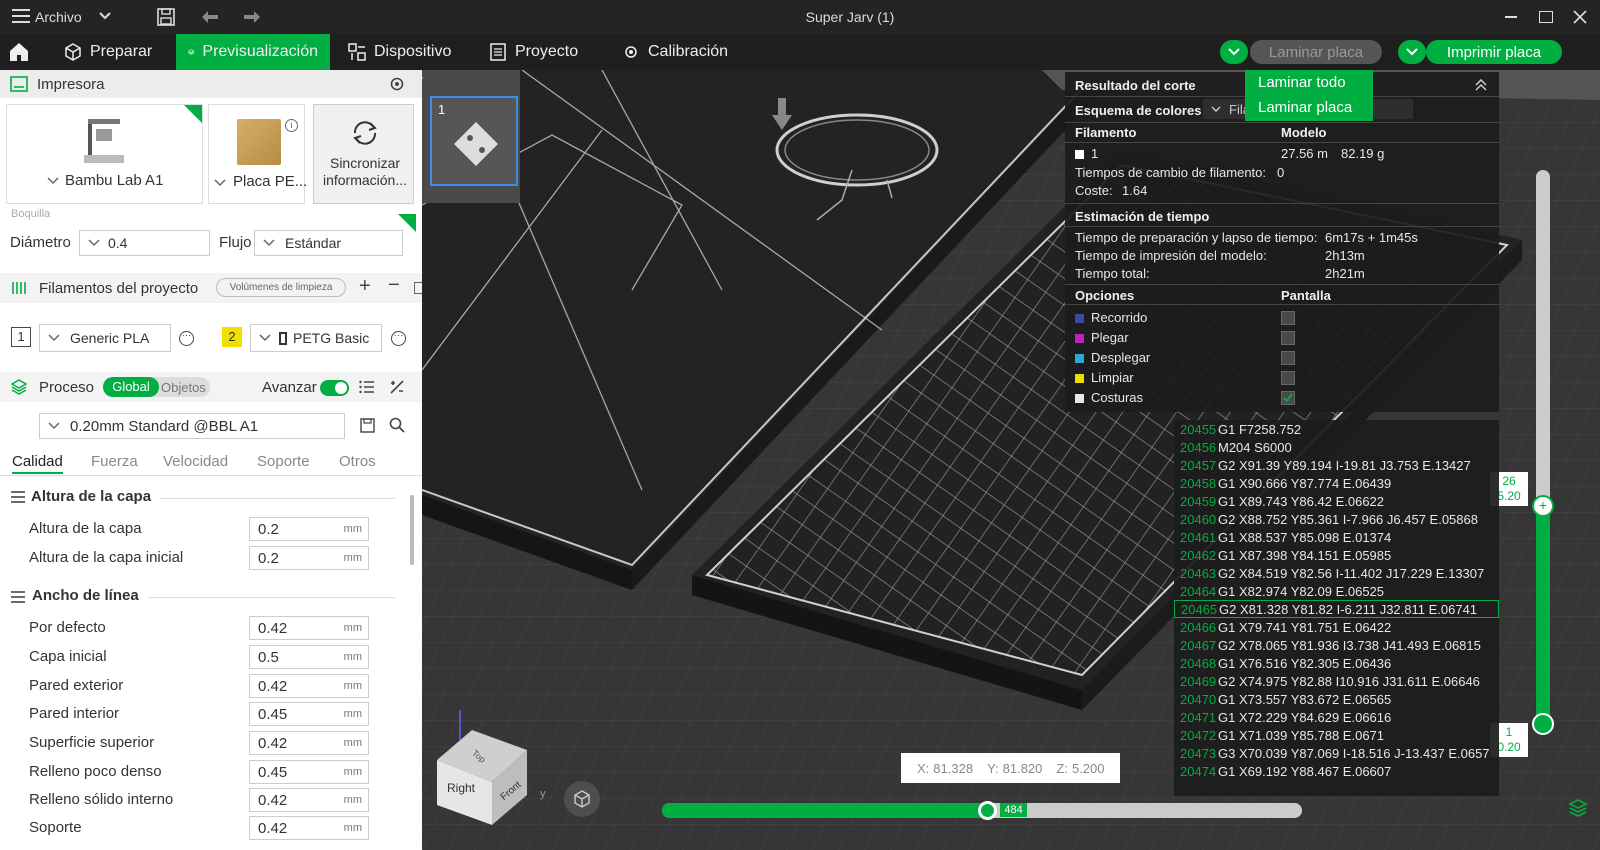 Image resolution: width=1600 pixels, height=850 pixels. What do you see at coordinates (1336, 591) in the screenshot?
I see `gcode-line: 20464 G1 X82.974 Y82.09 E.06525` at bounding box center [1336, 591].